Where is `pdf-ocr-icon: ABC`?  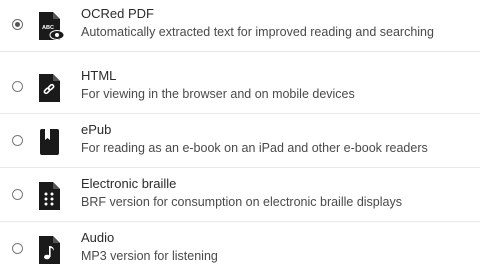 pdf-ocr-icon: ABC is located at coordinates (51, 26).